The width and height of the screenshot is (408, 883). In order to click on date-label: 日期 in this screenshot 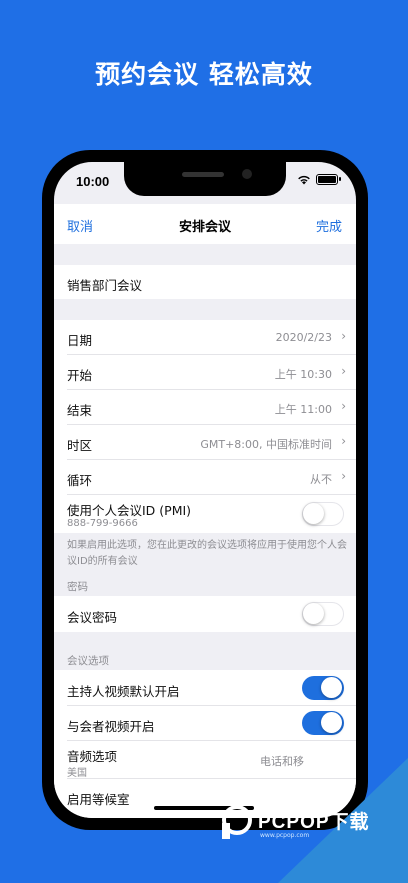, I will do `click(80, 340)`.